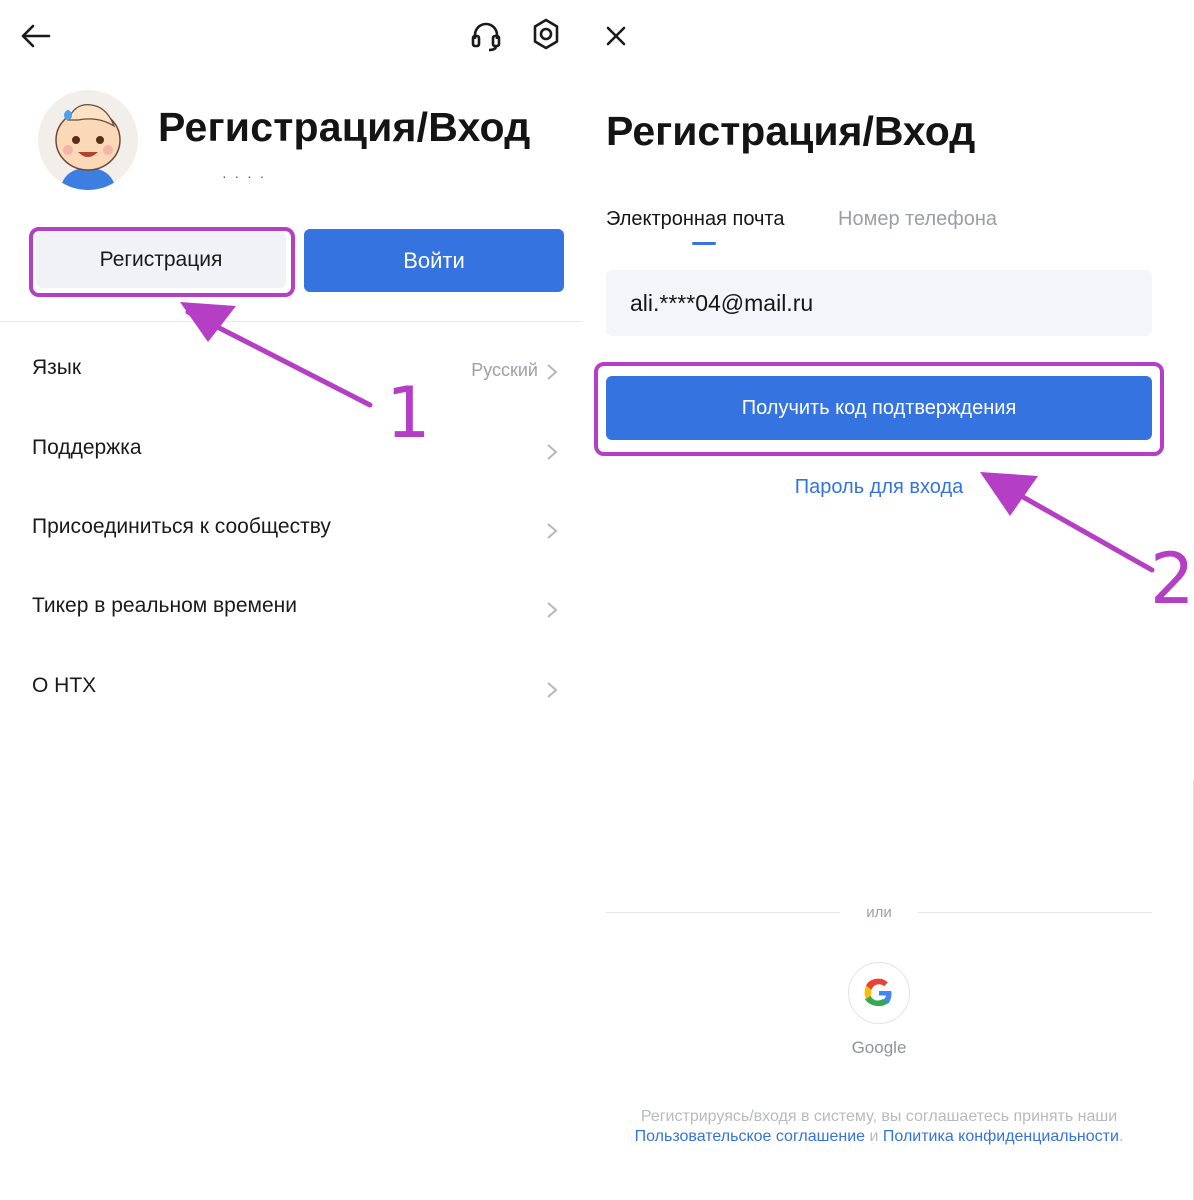 The image size is (1194, 1200). What do you see at coordinates (244, 176) in the screenshot?
I see `subtitle: · · · ·` at bounding box center [244, 176].